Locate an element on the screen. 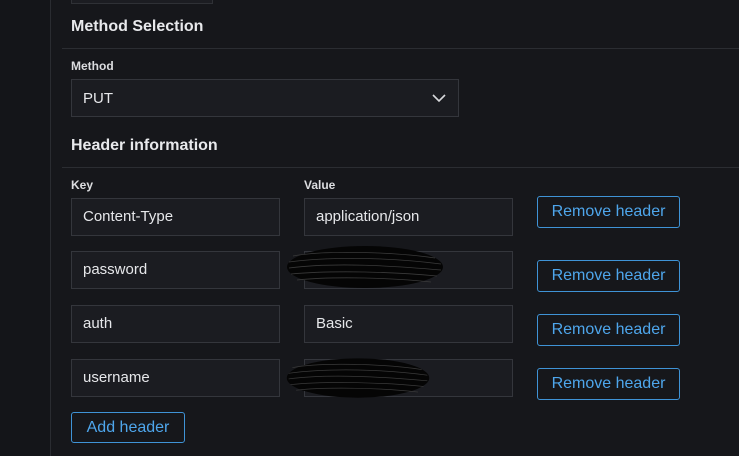  method-select-value: PUT is located at coordinates (98, 98).